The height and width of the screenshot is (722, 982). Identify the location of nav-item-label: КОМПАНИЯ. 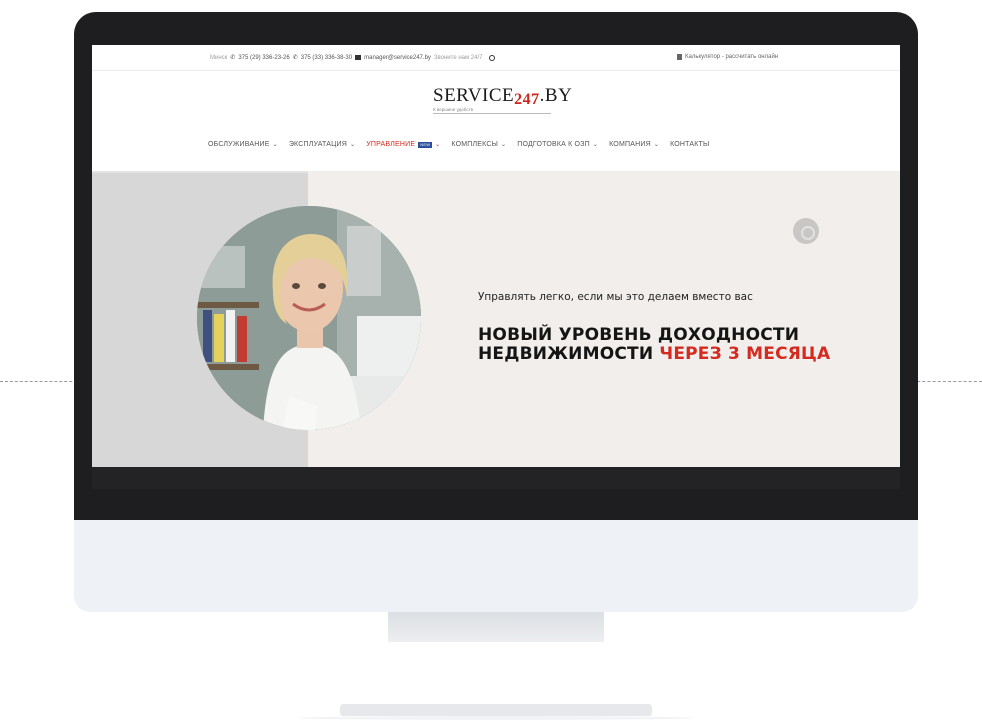
(630, 144).